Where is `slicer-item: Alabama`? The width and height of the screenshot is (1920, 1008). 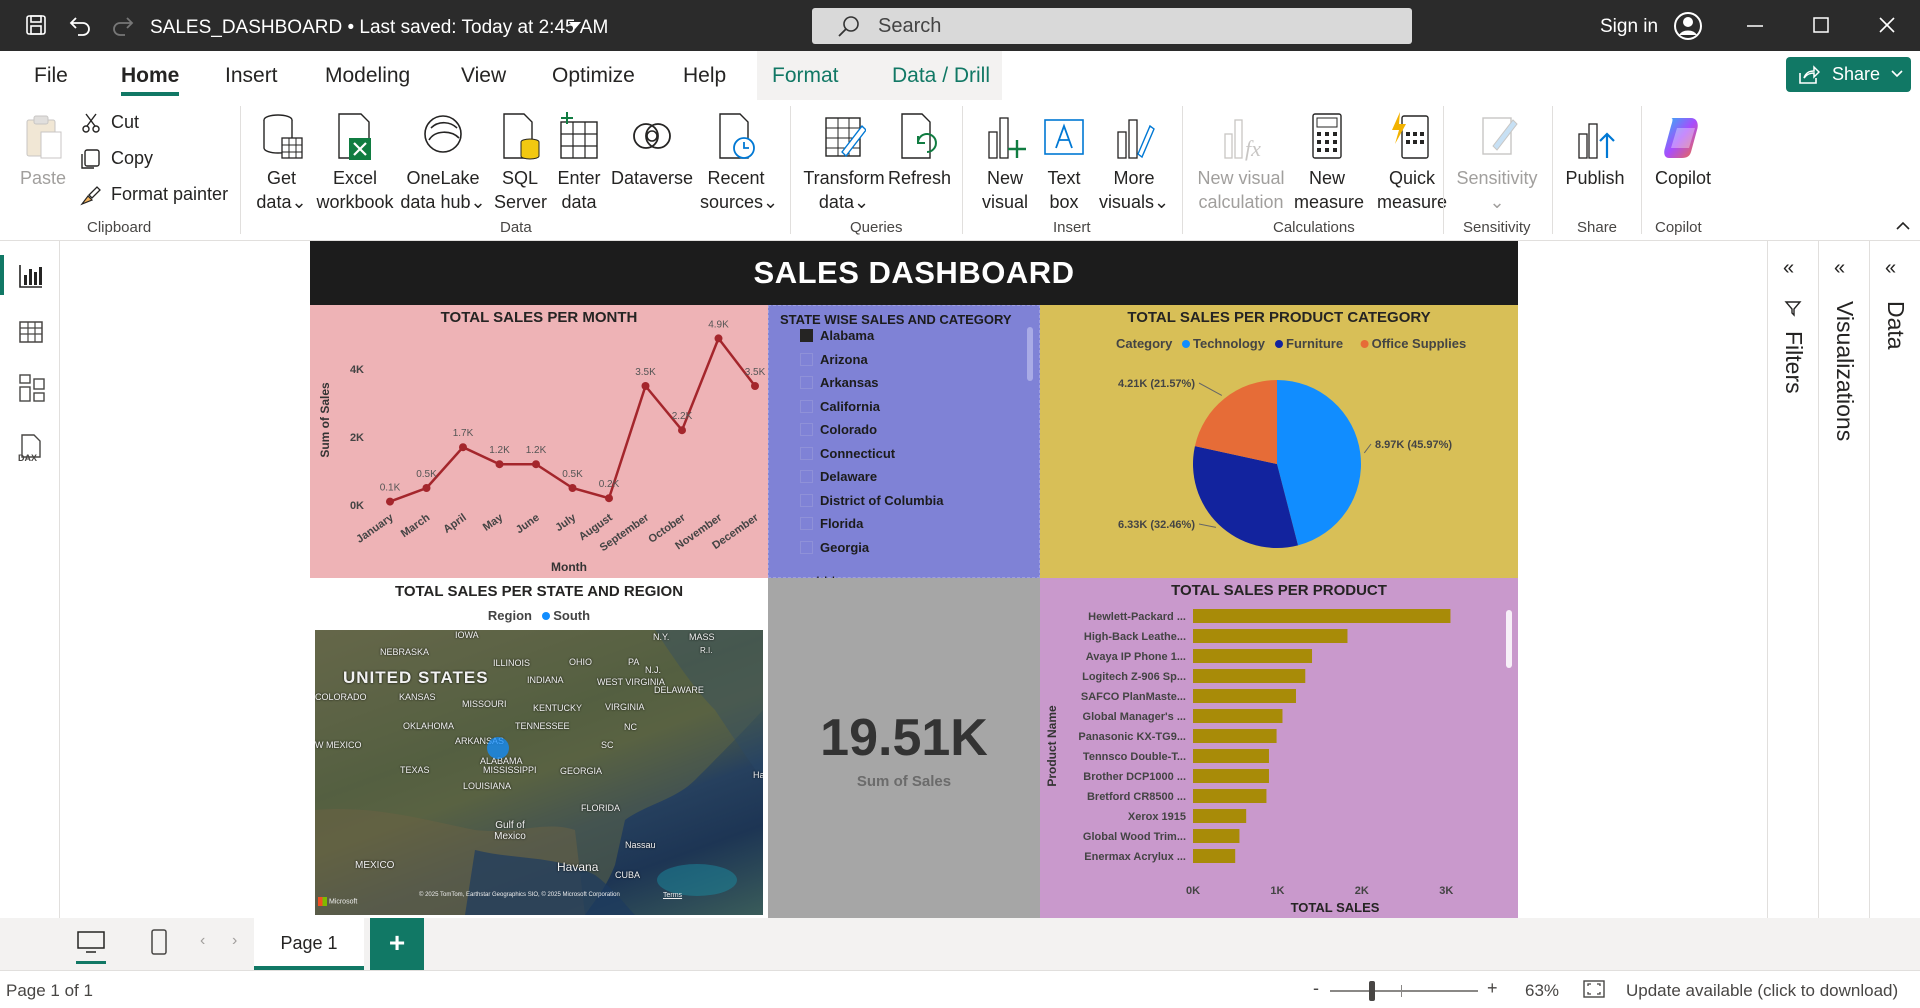 slicer-item: Alabama is located at coordinates (837, 338).